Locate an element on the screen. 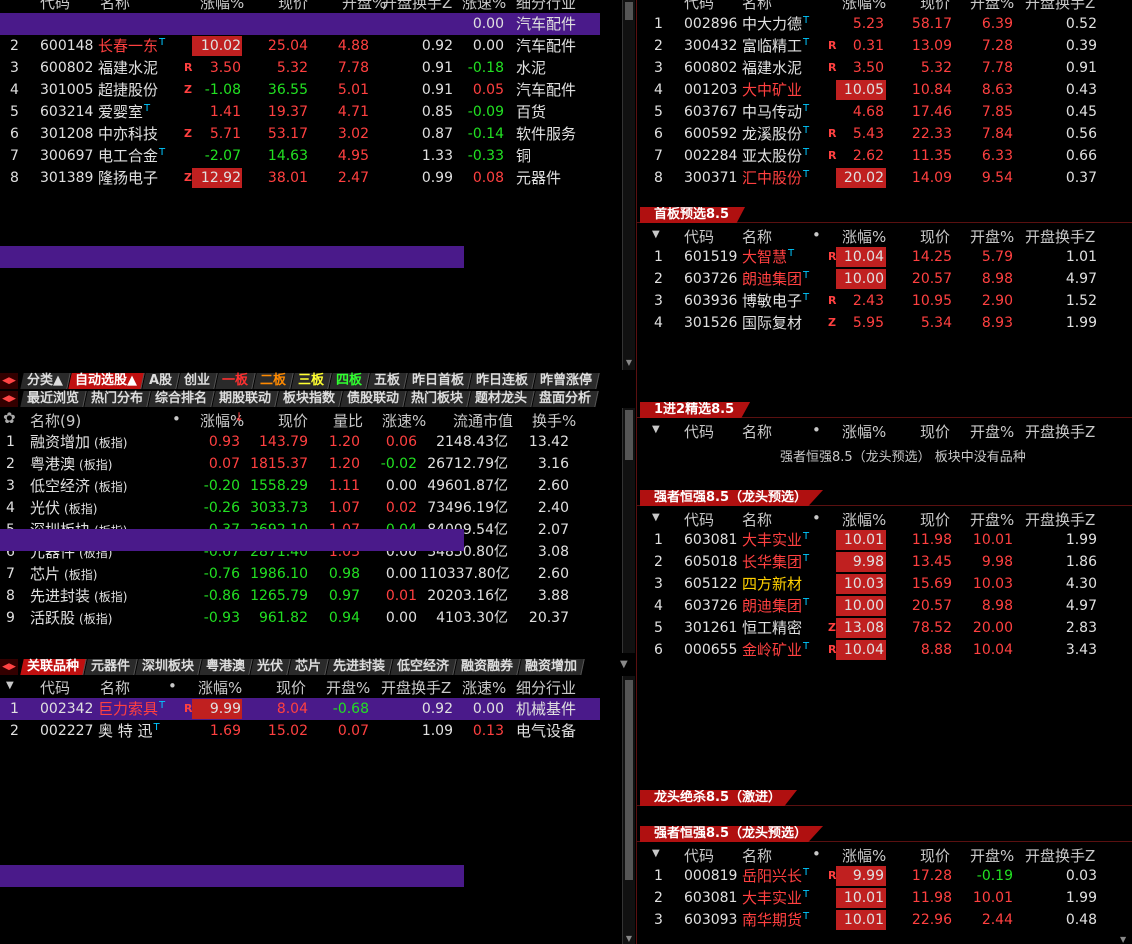 The width and height of the screenshot is (1132, 944). tab-tabs1-1: 自动选股▲ is located at coordinates (106, 381).